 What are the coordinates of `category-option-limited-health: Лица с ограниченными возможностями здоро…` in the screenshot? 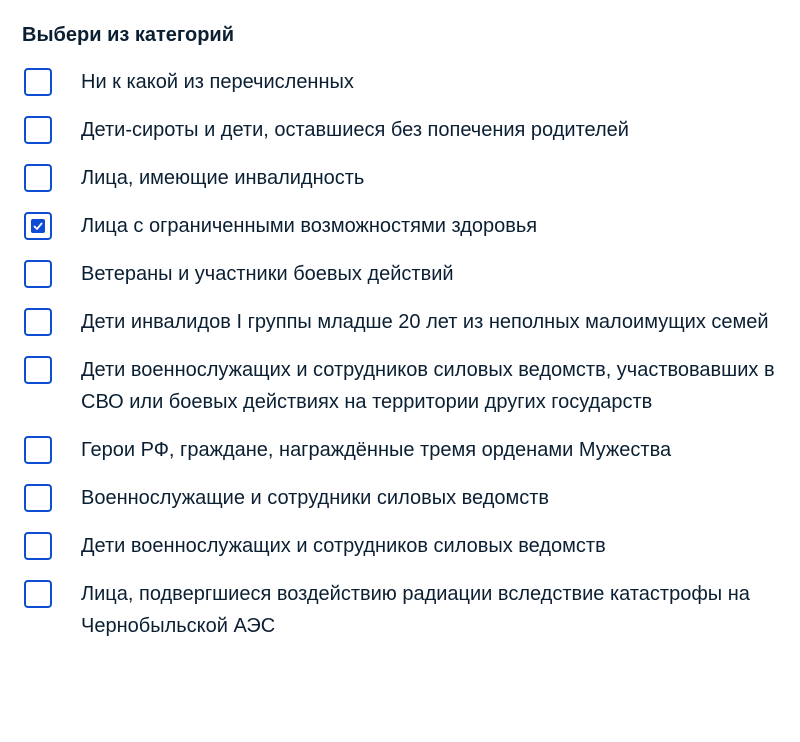 It's located at (401, 227).